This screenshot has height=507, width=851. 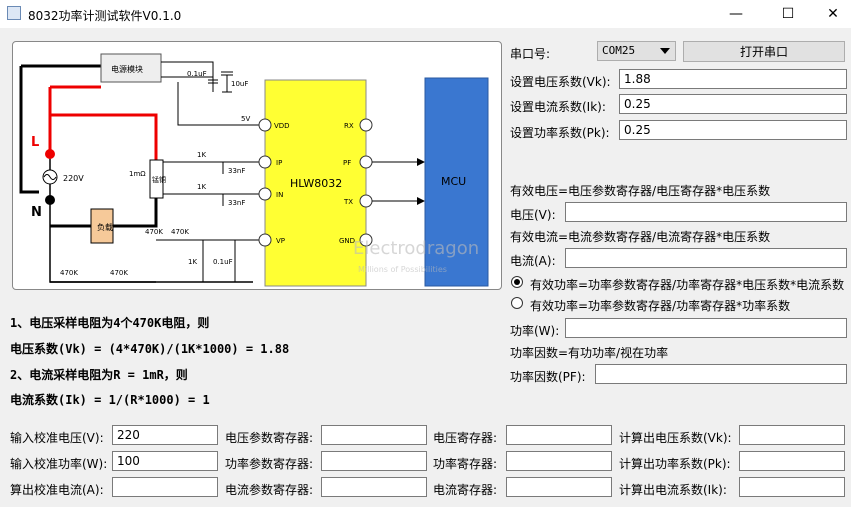 What do you see at coordinates (706, 258) in the screenshot?
I see `current-output` at bounding box center [706, 258].